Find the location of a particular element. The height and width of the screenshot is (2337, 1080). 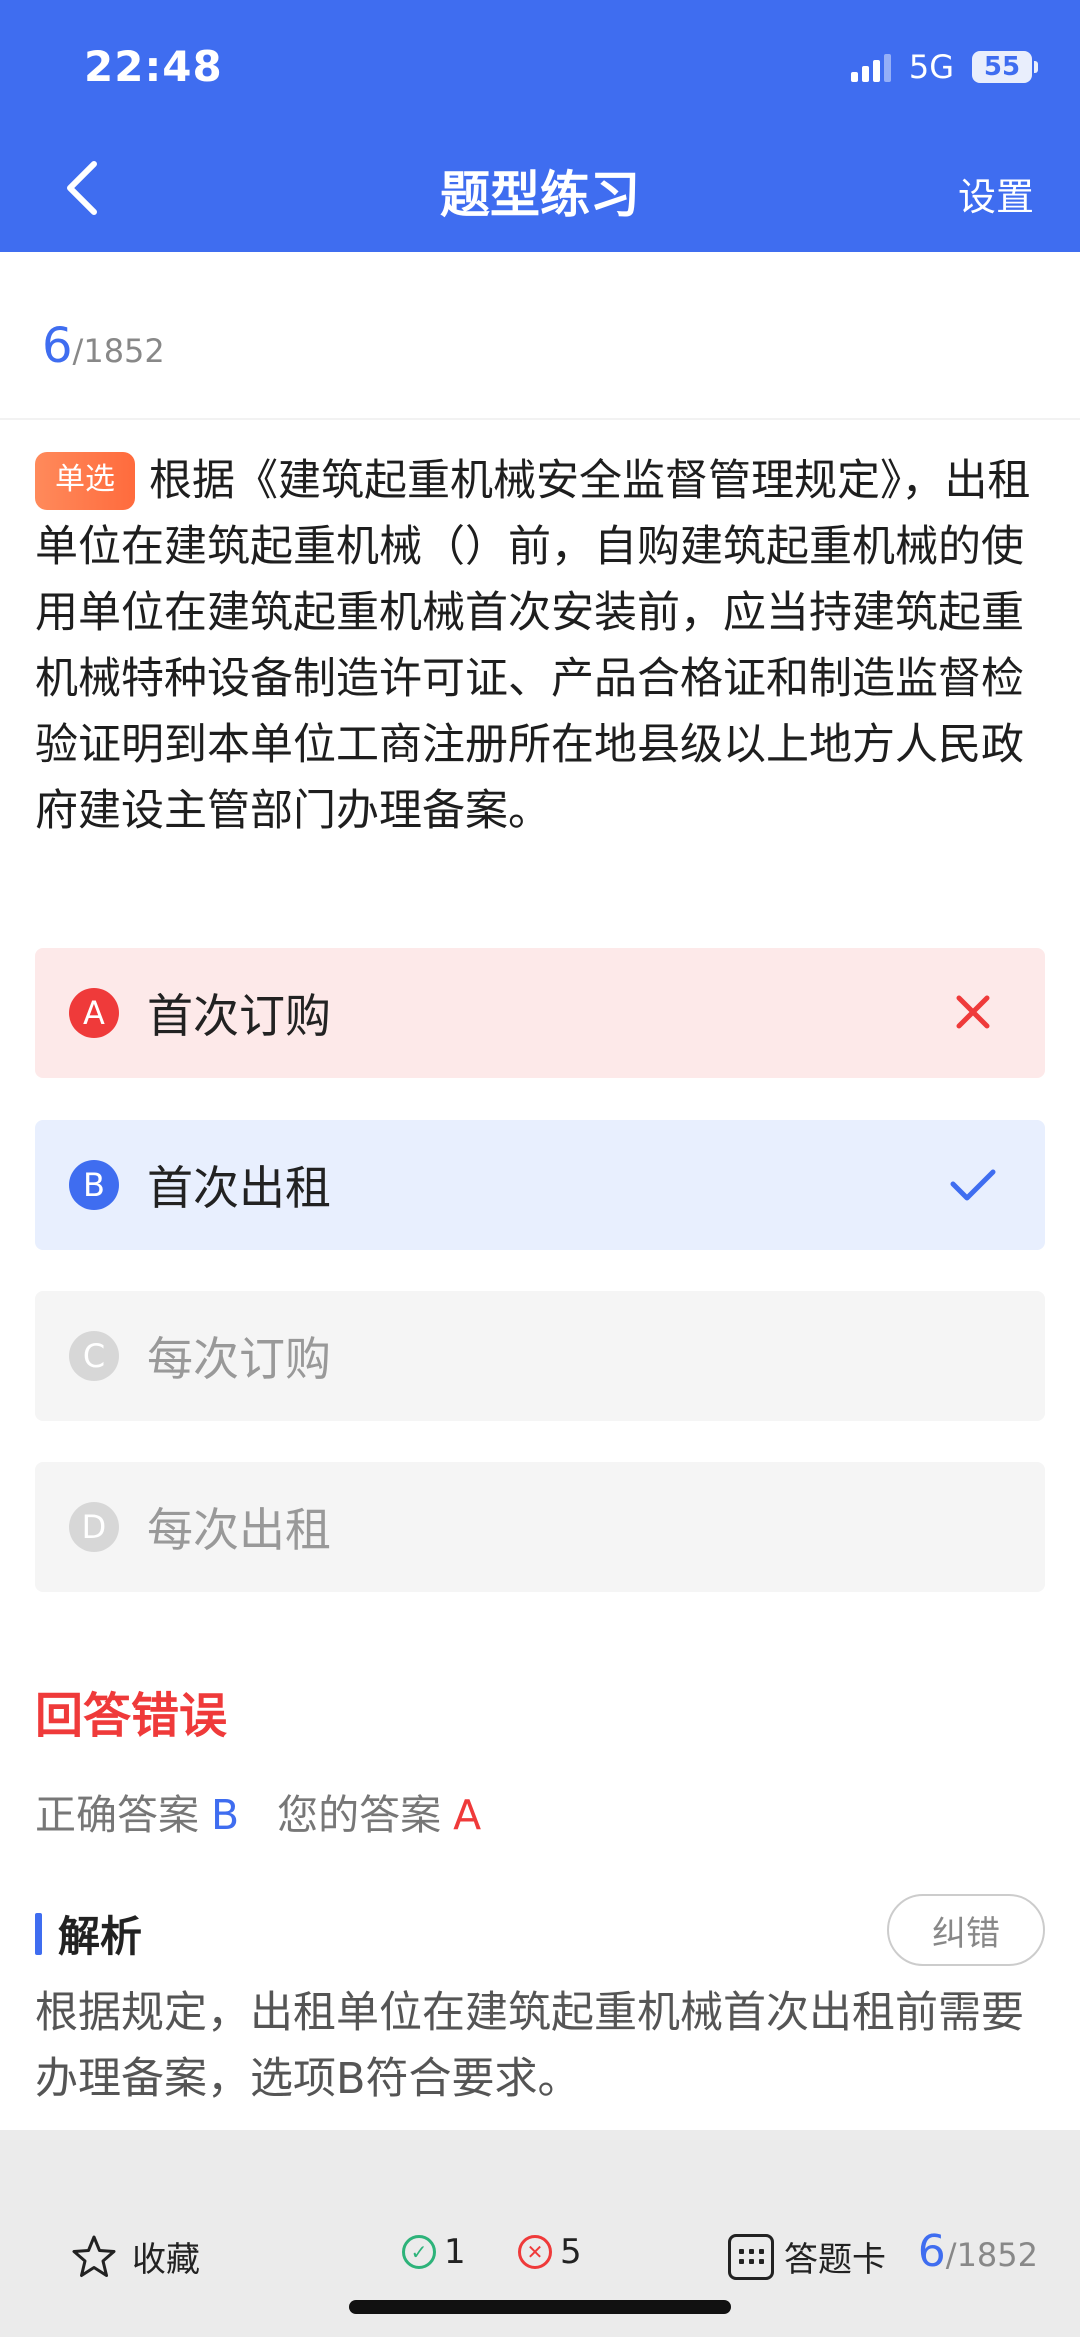

cross-icon is located at coordinates (973, 1012).